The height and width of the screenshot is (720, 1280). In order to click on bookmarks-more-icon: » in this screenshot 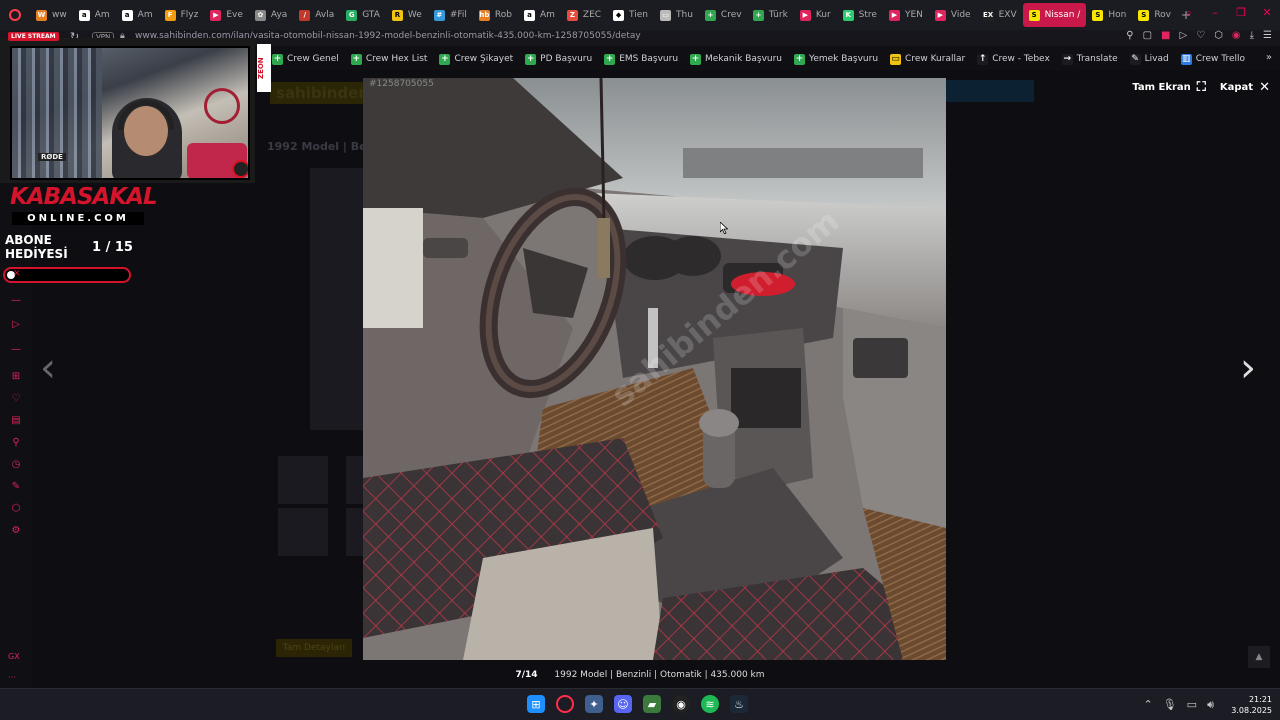, I will do `click(1269, 57)`.